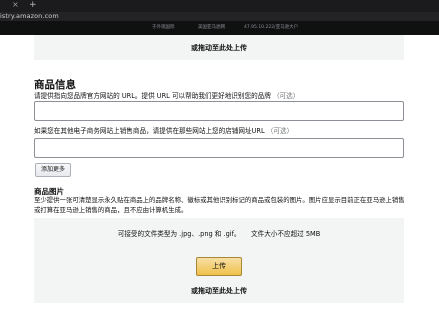 The width and height of the screenshot is (439, 330). I want to click on header-link: 于外观国际, so click(163, 28).